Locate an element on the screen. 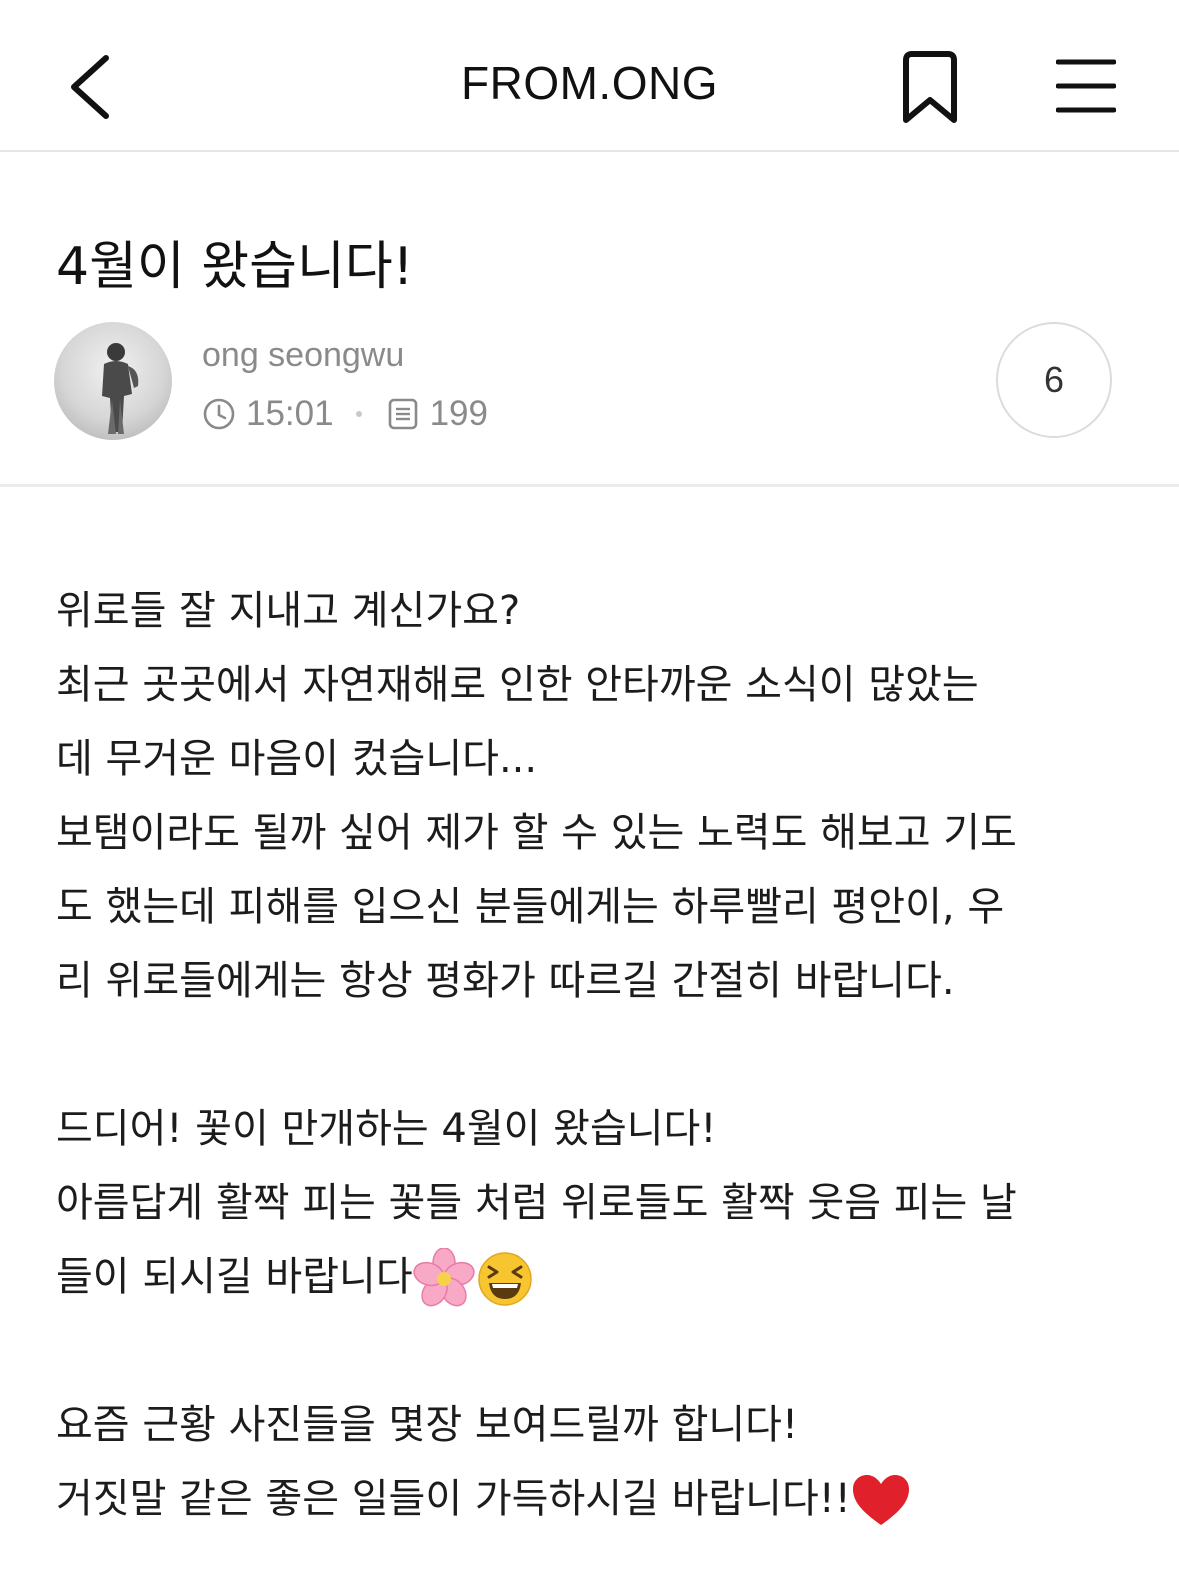 This screenshot has height=1592, width=1179. meta-separator is located at coordinates (358, 414).